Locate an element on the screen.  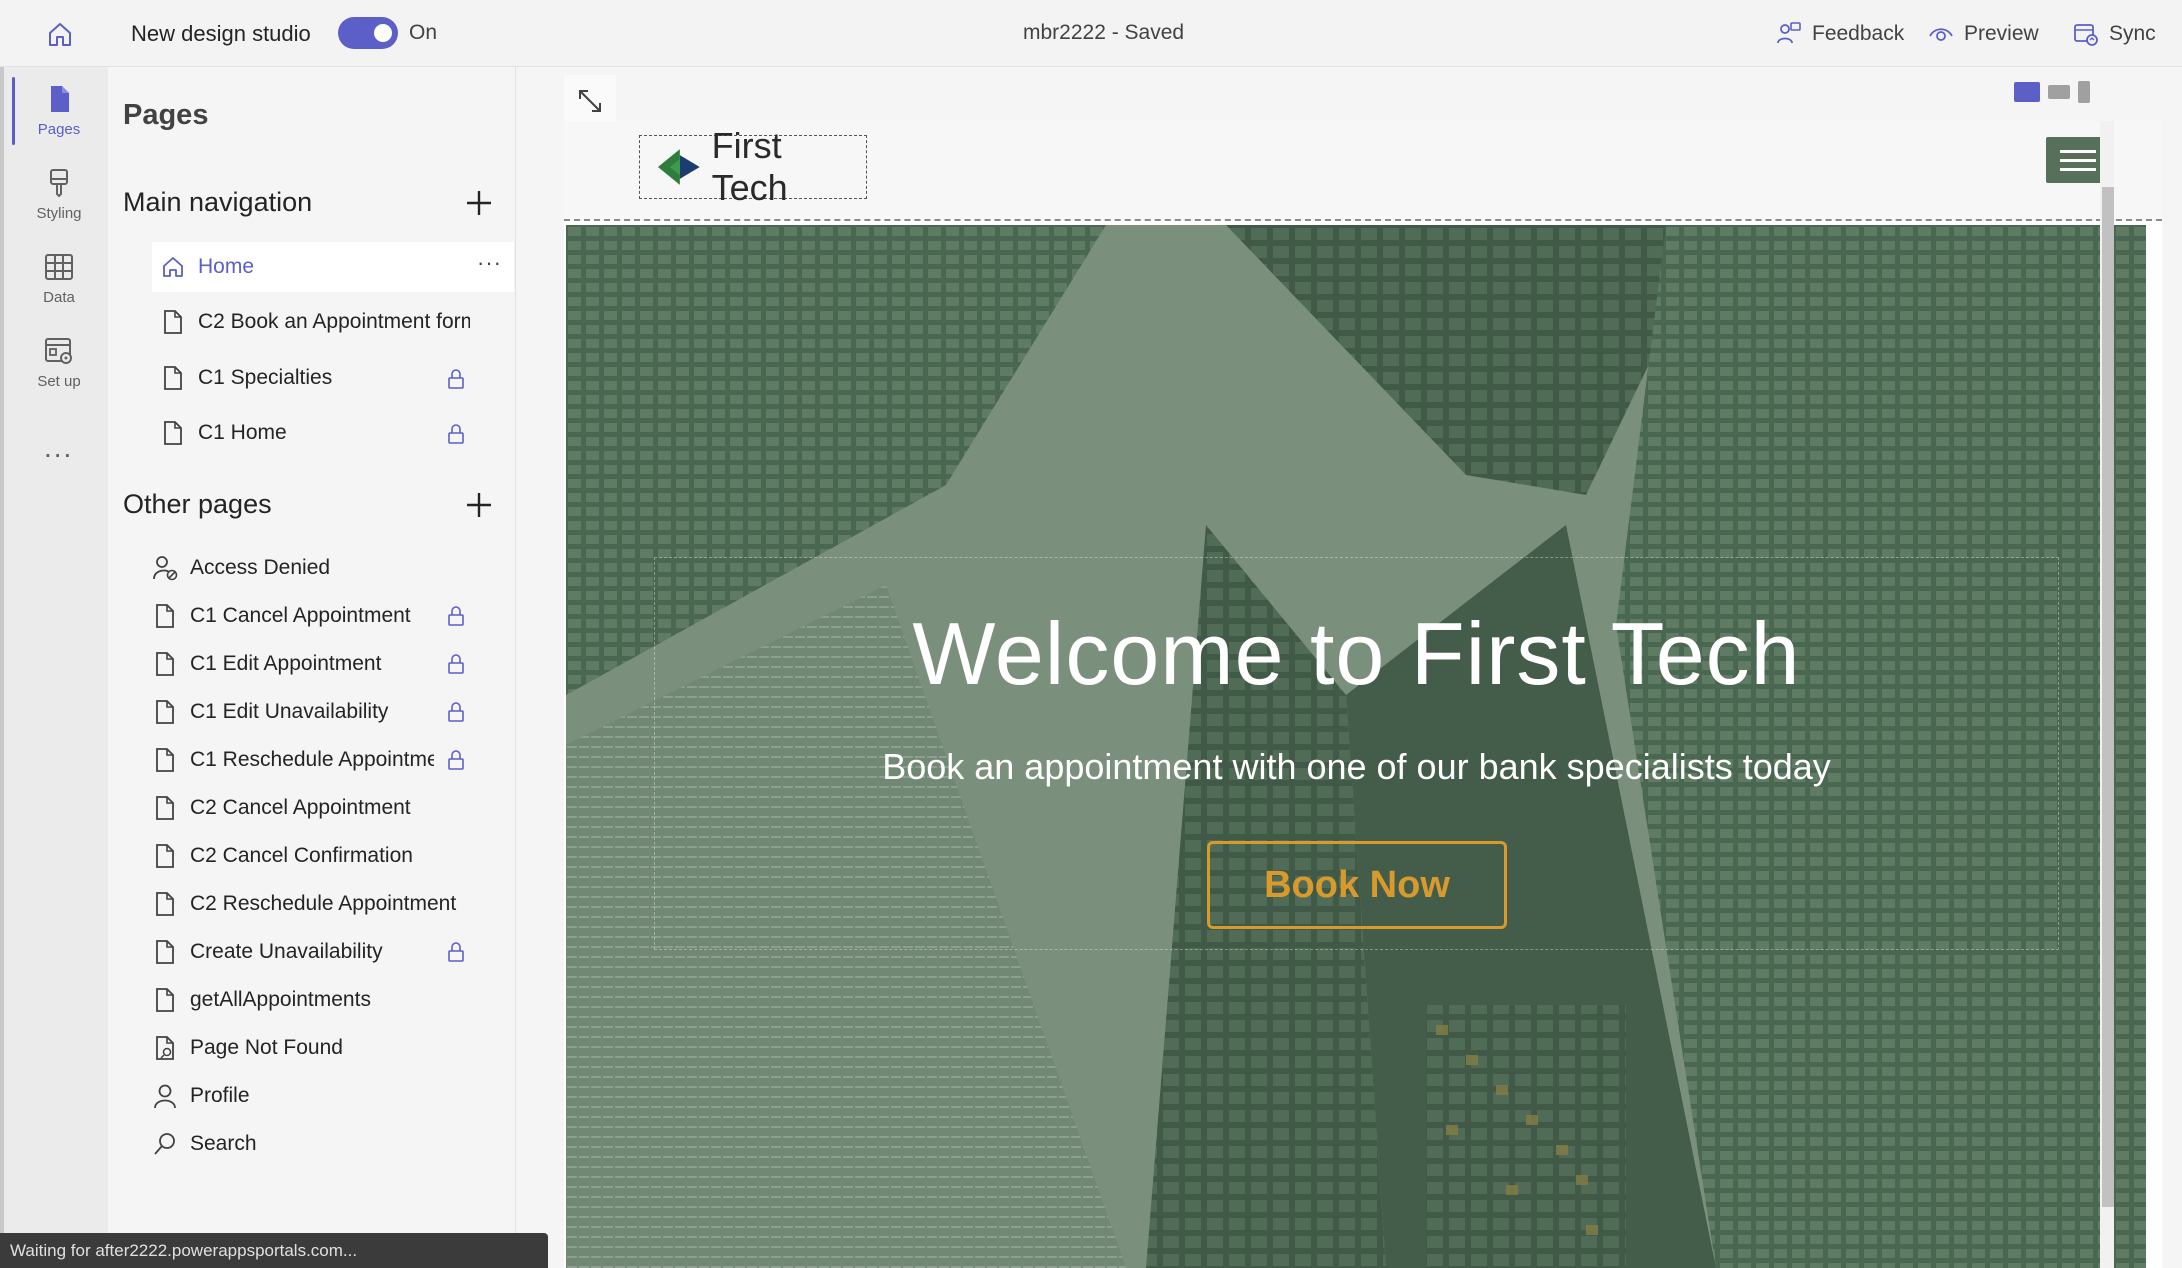
sync-icon is located at coordinates (2086, 35).